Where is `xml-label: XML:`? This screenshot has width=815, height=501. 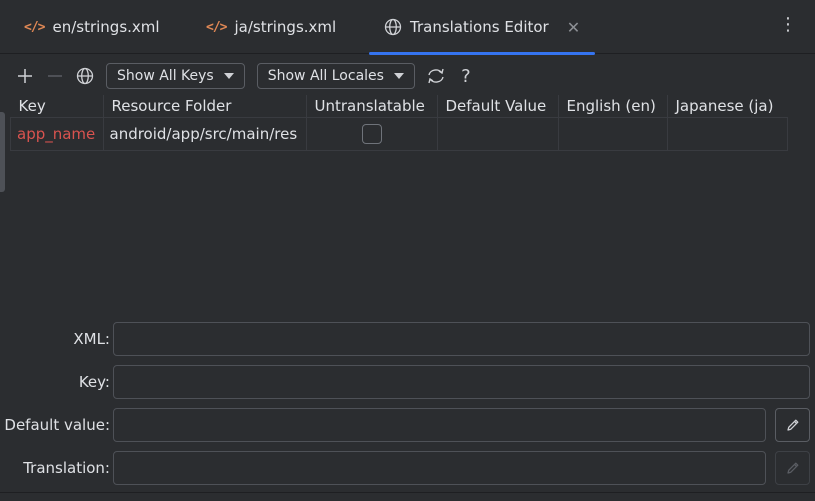
xml-label: XML: is located at coordinates (91, 339).